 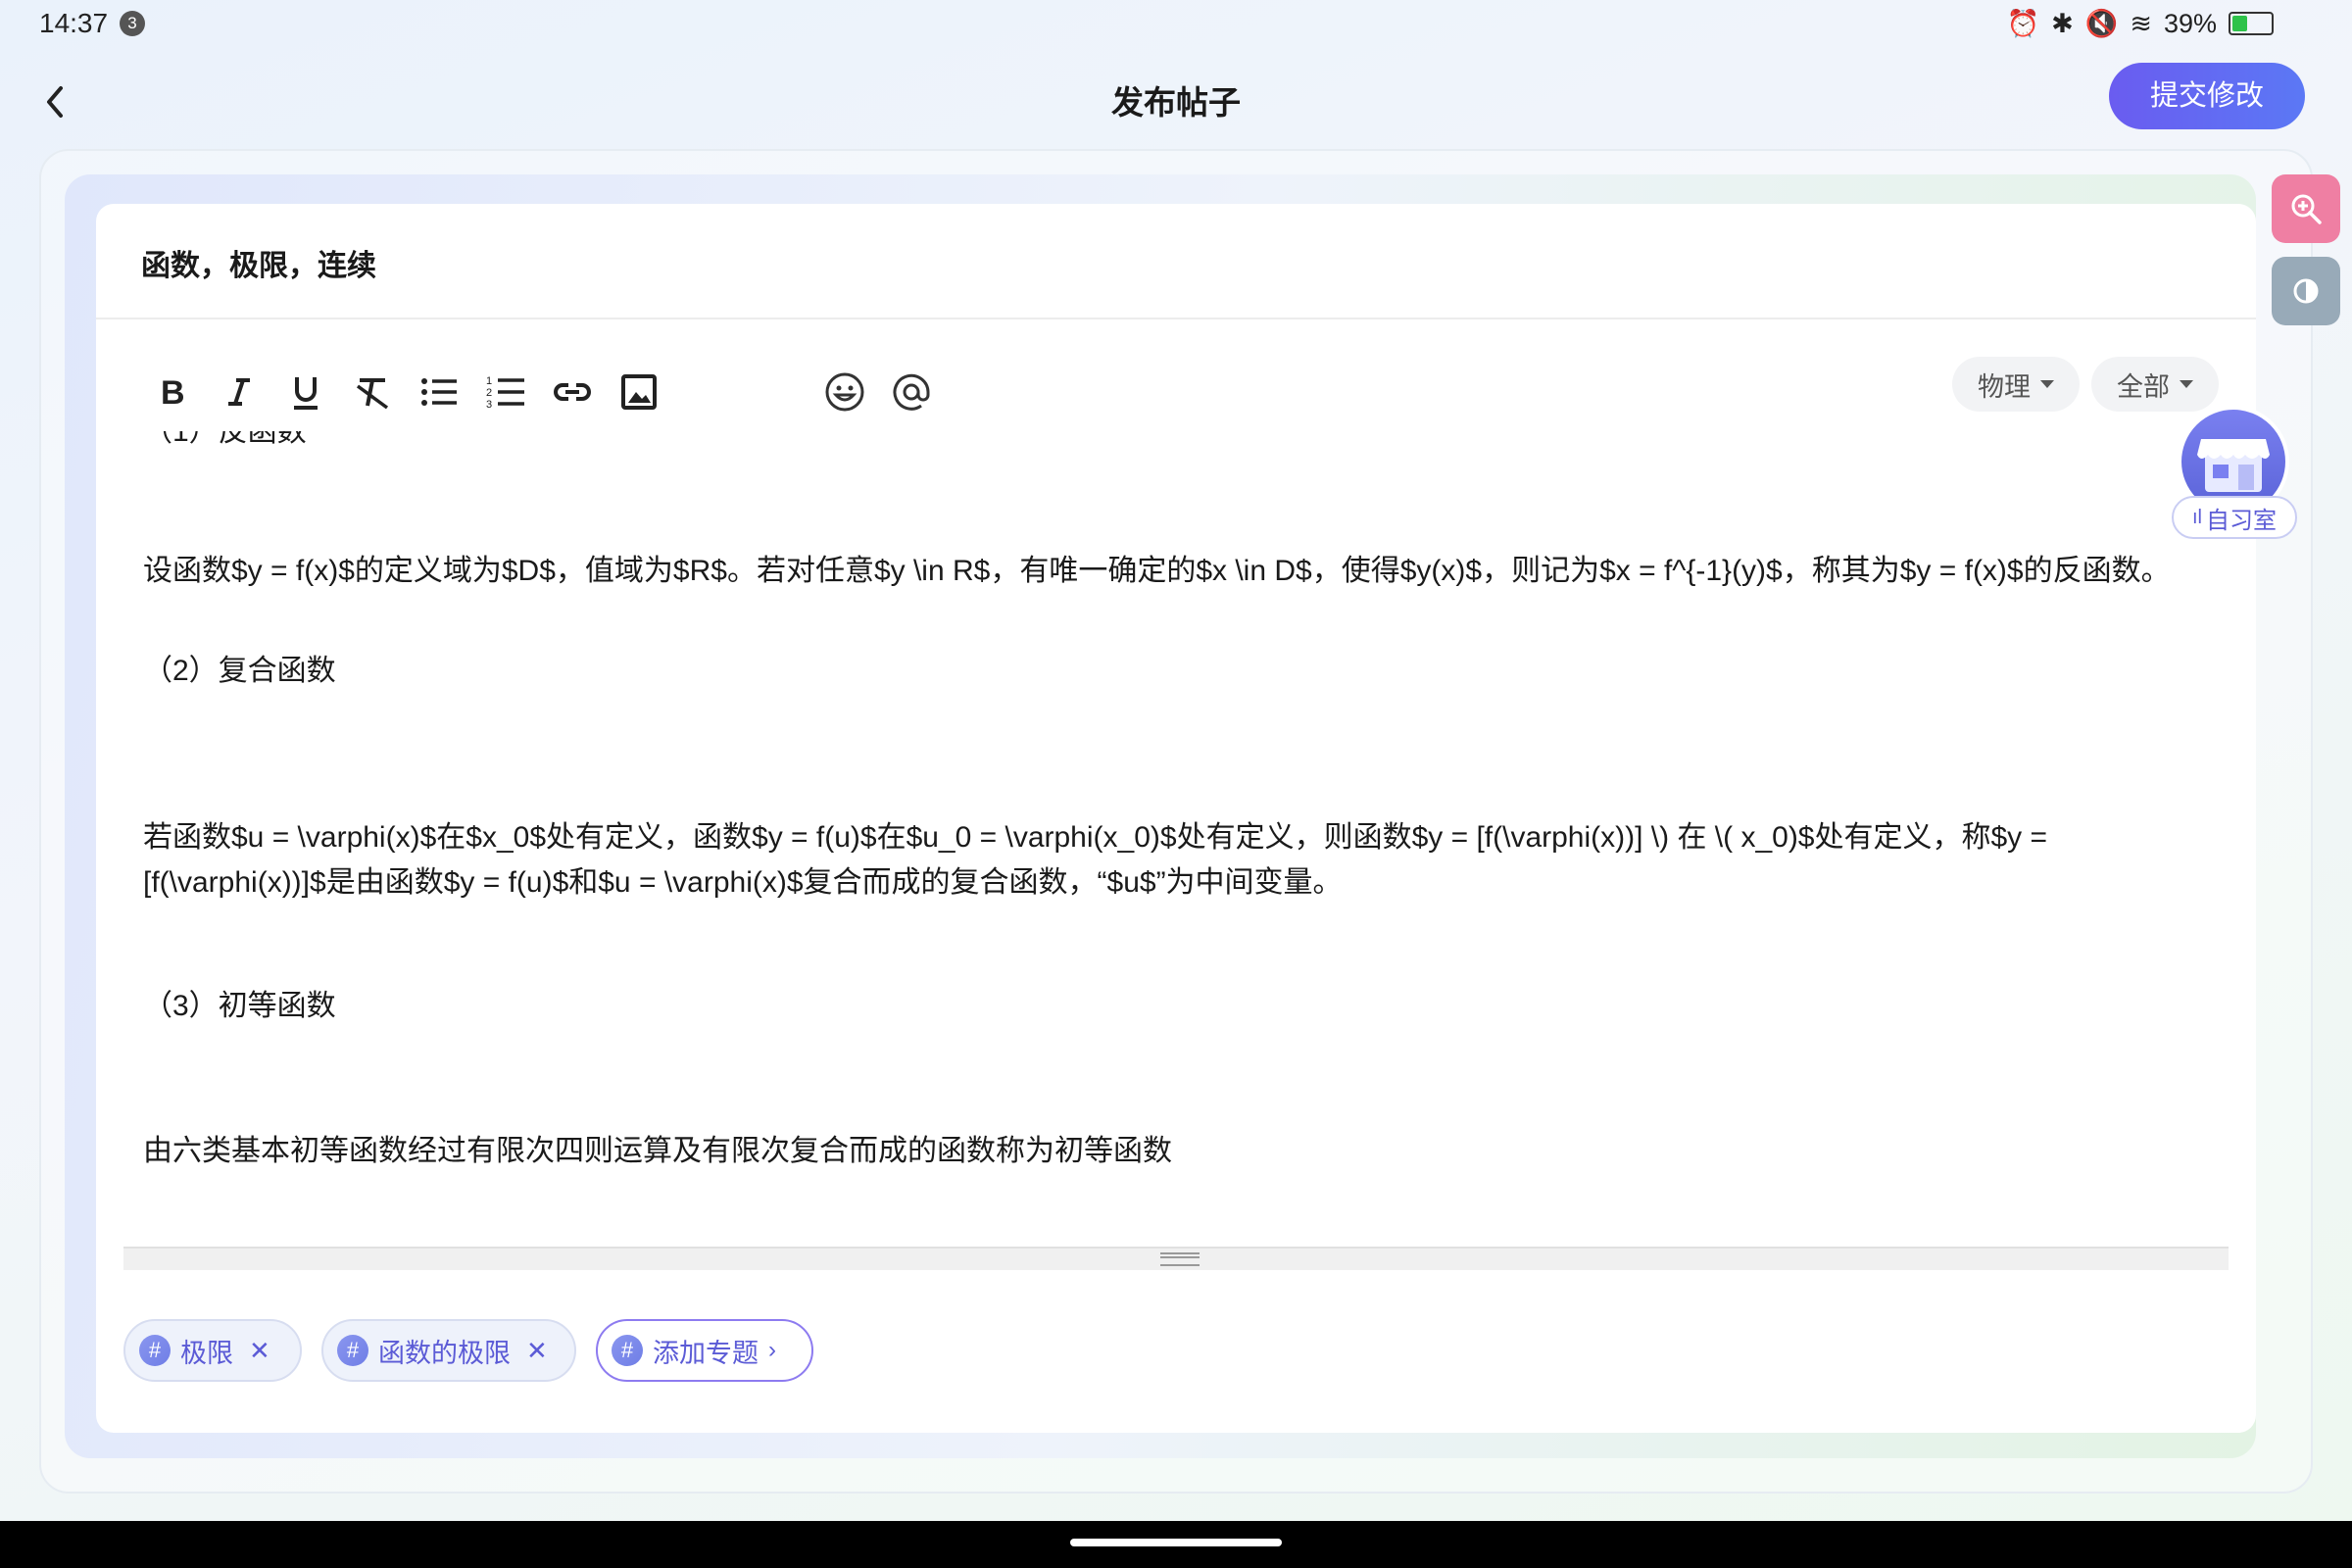 What do you see at coordinates (489, 405) in the screenshot?
I see `svg-text: 3` at bounding box center [489, 405].